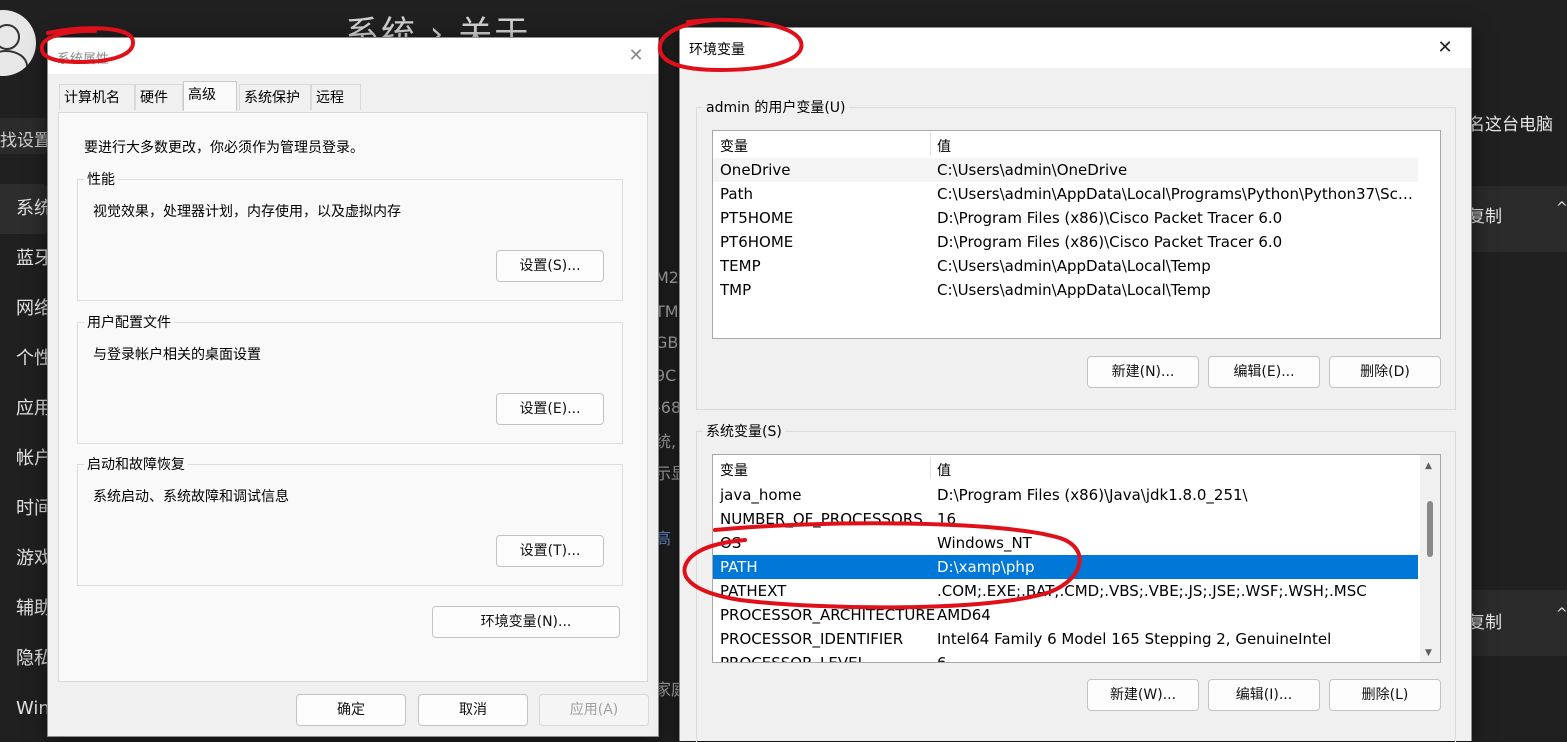  What do you see at coordinates (24, 409) in the screenshot?
I see `nav-item-apps: 应用` at bounding box center [24, 409].